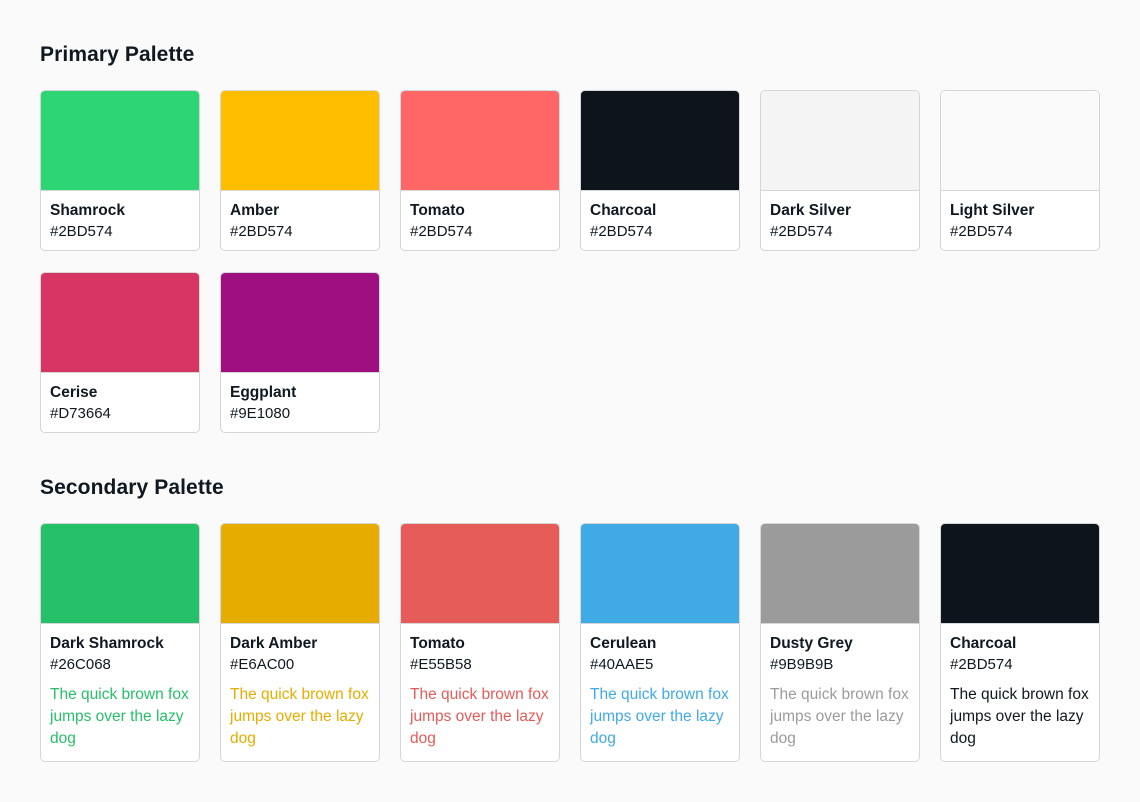  Describe the element at coordinates (623, 643) in the screenshot. I see `color-name: Cerulean` at that location.